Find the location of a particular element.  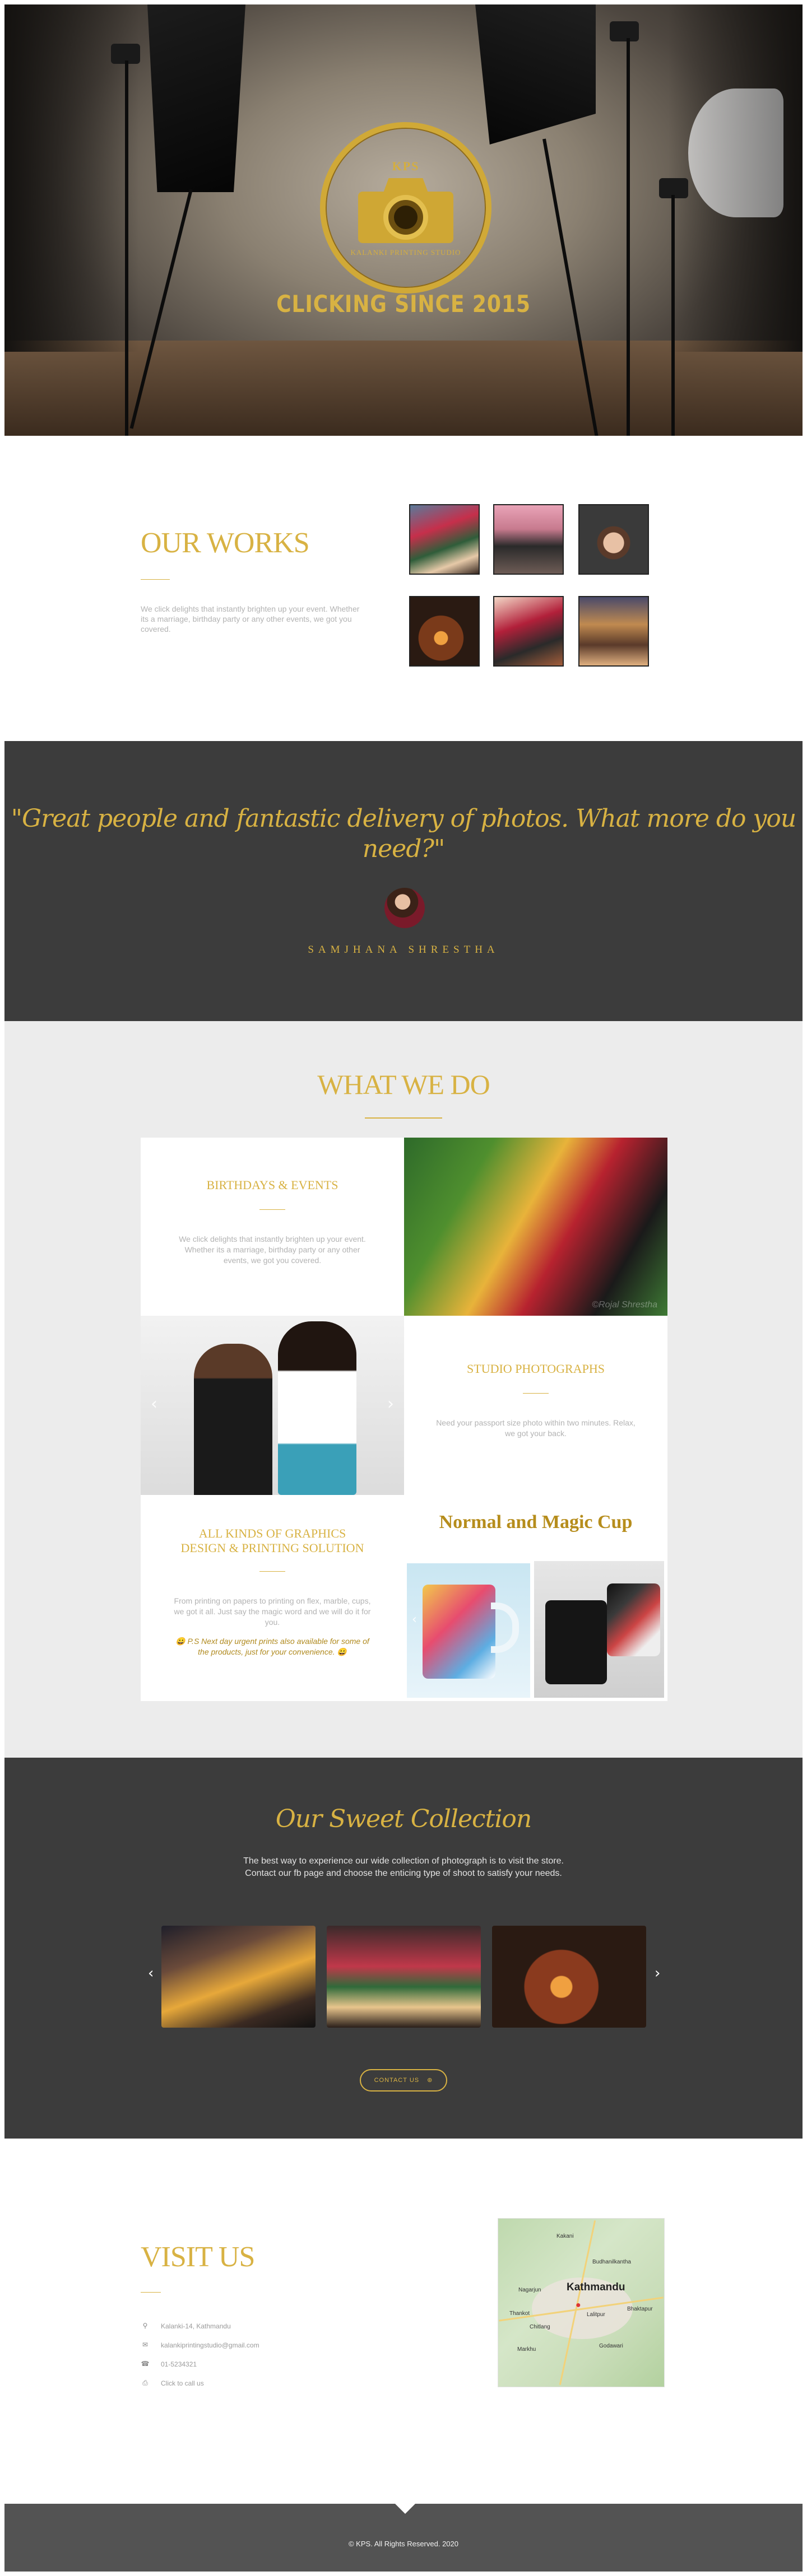

chevron-circle-icon: ⊛ is located at coordinates (430, 2080).